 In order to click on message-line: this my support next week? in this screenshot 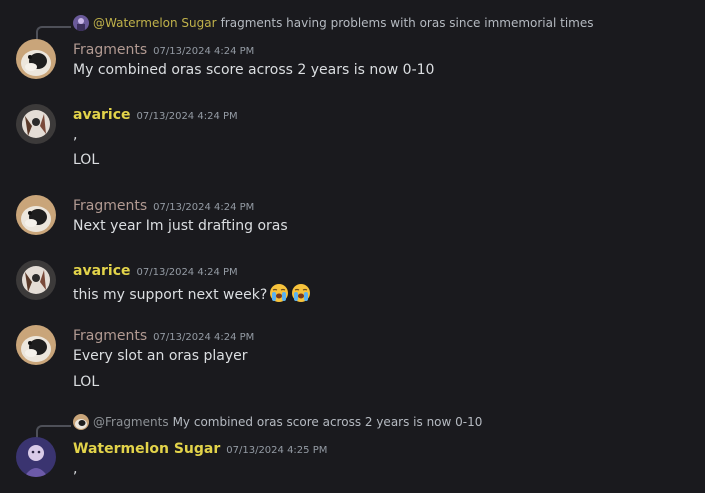, I will do `click(192, 293)`.